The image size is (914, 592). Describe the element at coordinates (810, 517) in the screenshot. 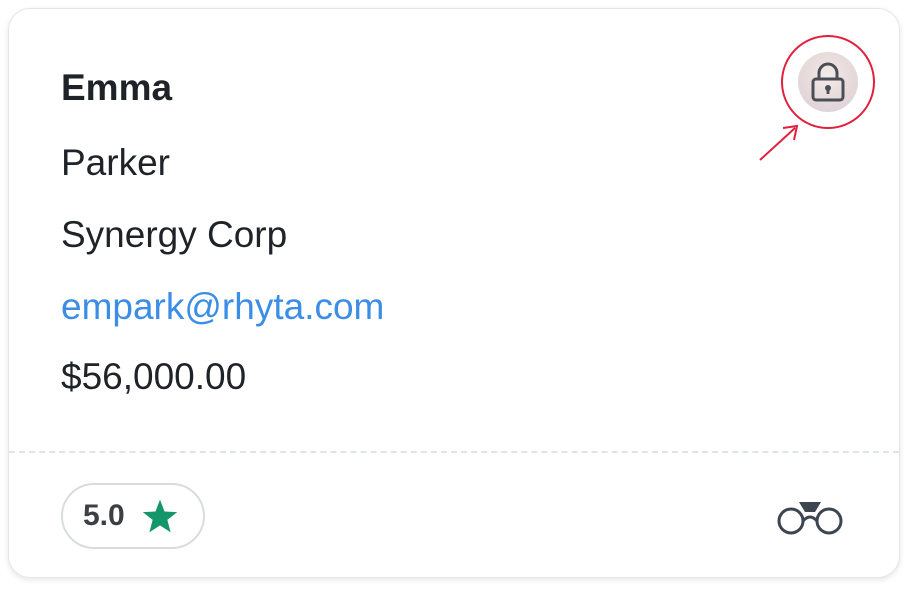

I see `binoculars-icon` at that location.